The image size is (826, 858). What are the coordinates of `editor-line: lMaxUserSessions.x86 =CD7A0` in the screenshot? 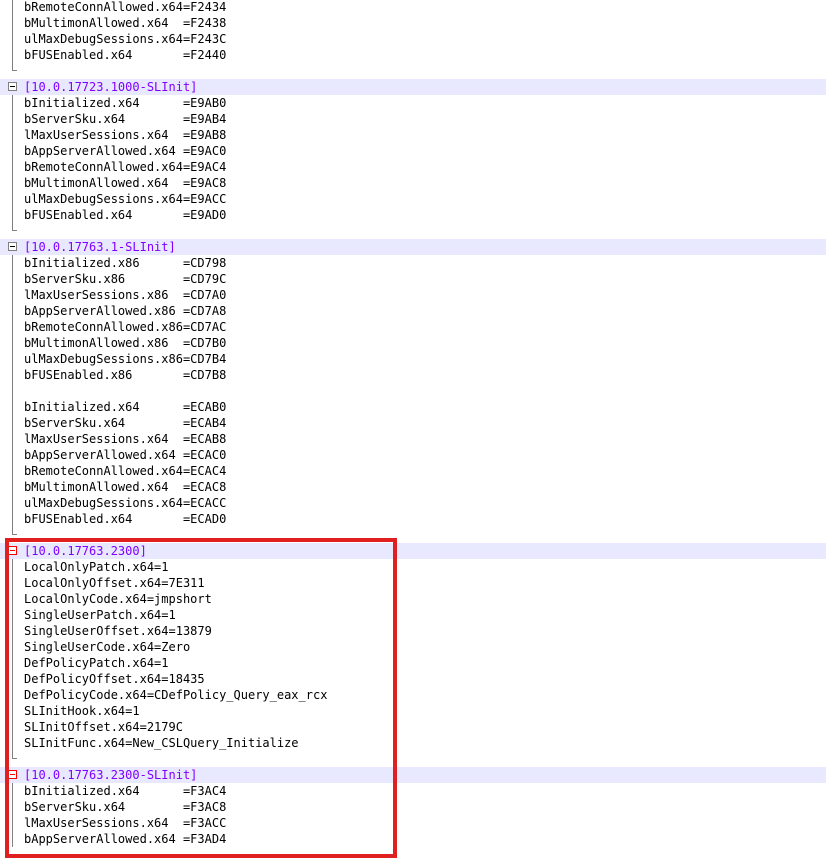 It's located at (413, 295).